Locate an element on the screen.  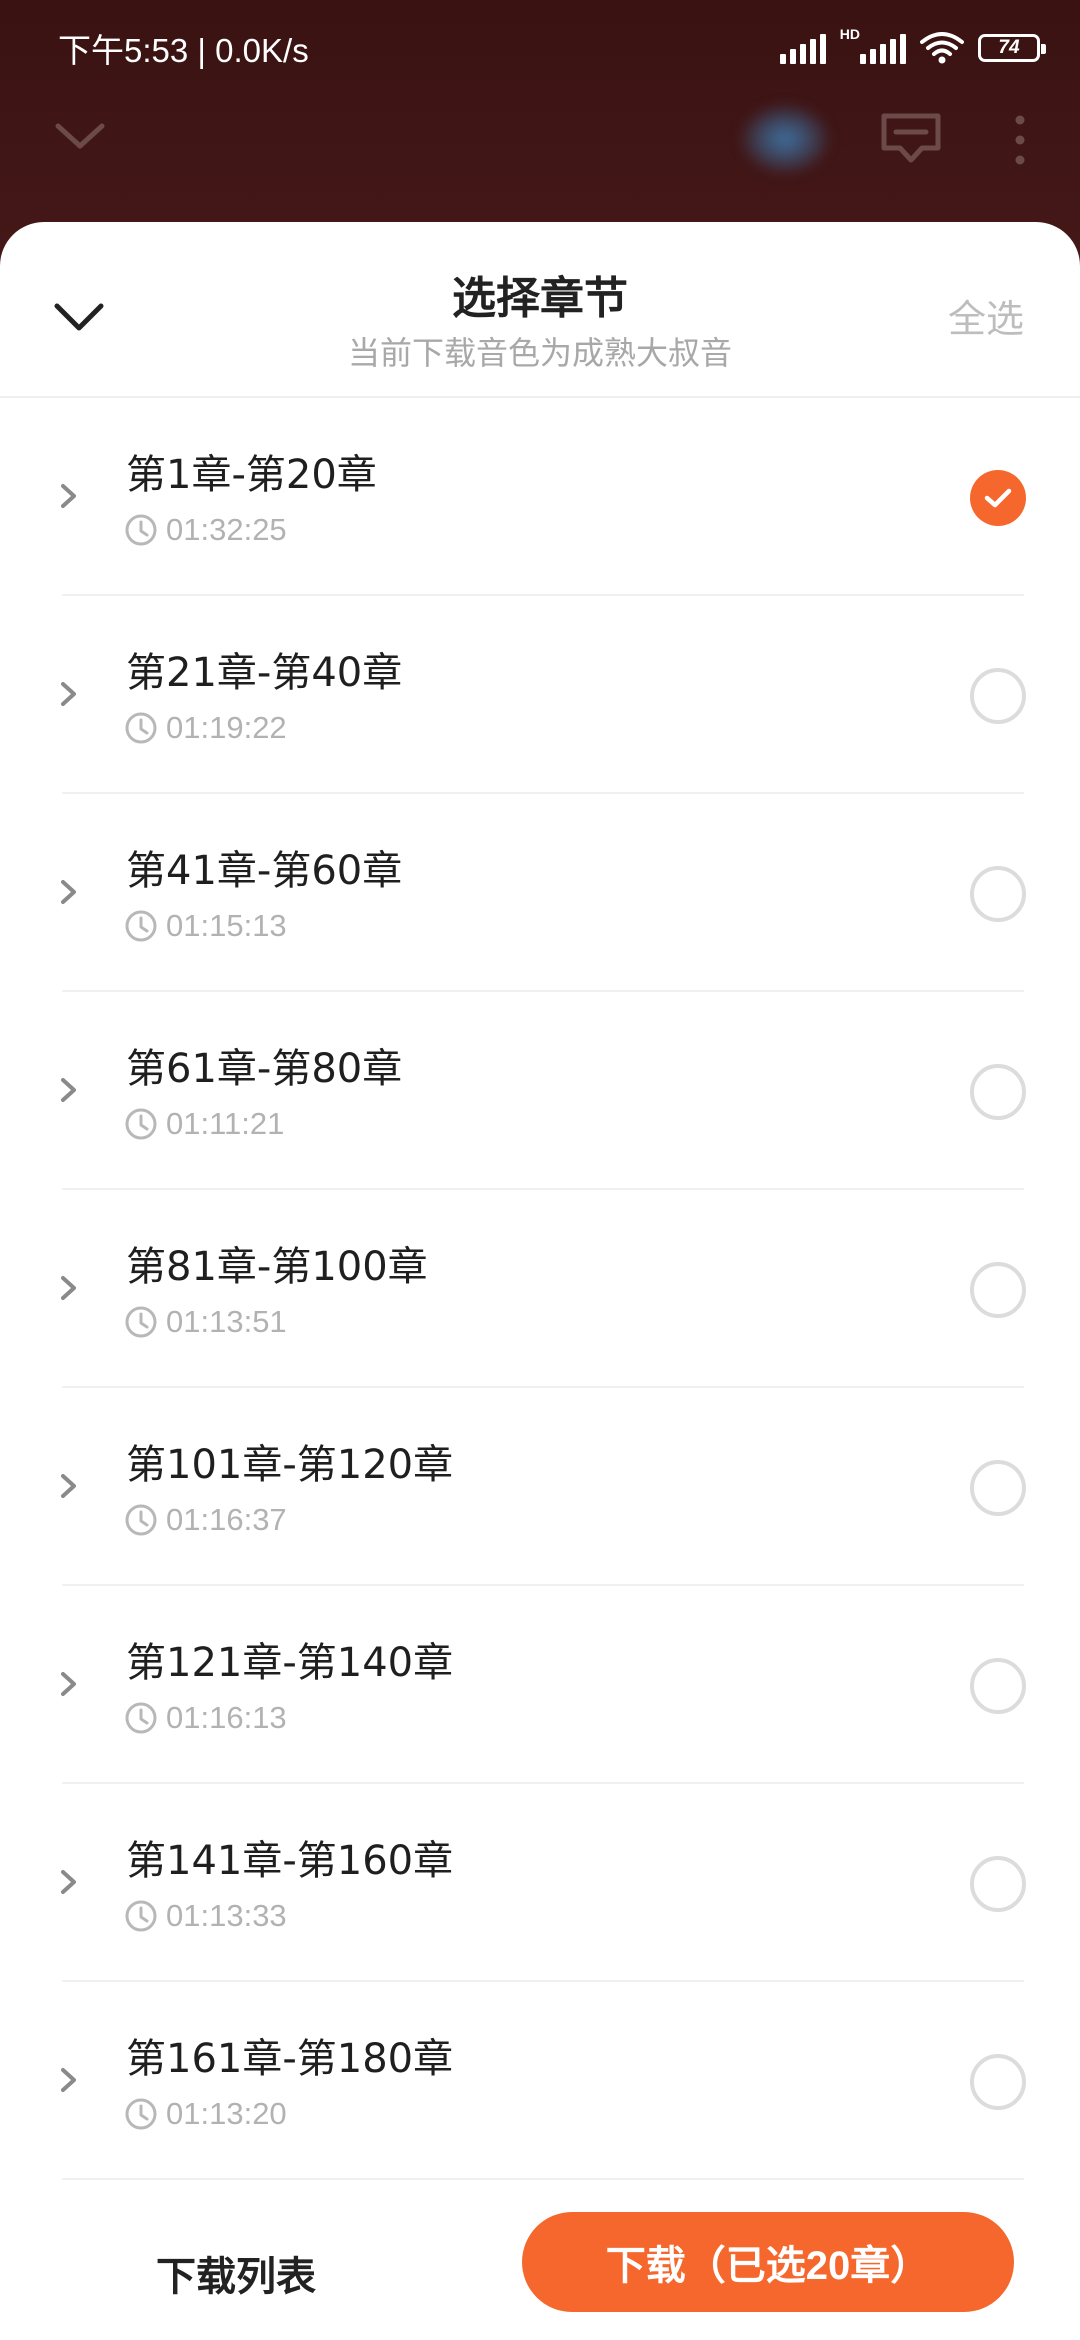
bottom-action-bar: 下载列表 下载（已选20章） is located at coordinates (540, 2276).